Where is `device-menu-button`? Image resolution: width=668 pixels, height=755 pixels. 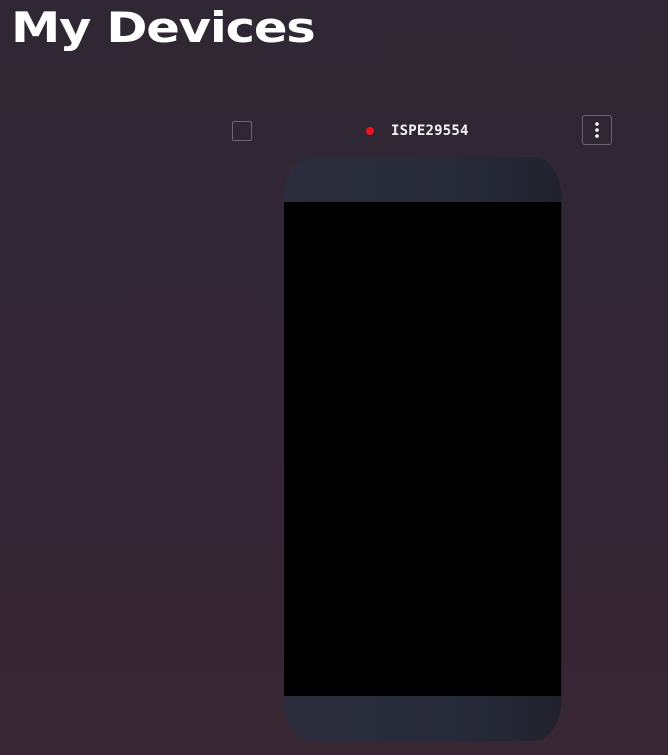 device-menu-button is located at coordinates (597, 130).